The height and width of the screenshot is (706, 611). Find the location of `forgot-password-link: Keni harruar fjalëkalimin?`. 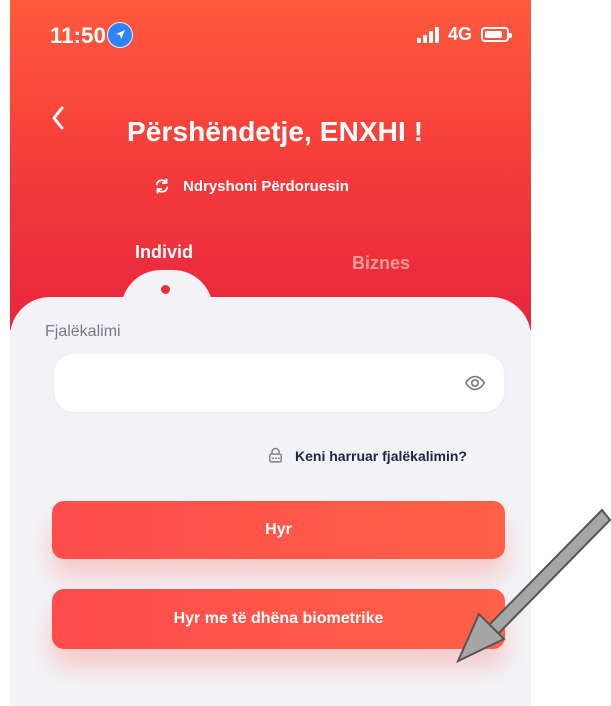

forgot-password-link: Keni harruar fjalëkalimin? is located at coordinates (367, 455).